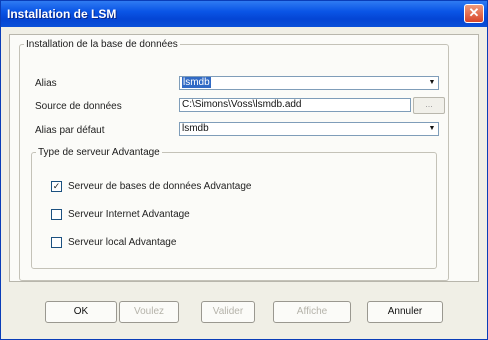 The image size is (488, 340). I want to click on checkmark-icon: ✓, so click(56, 186).